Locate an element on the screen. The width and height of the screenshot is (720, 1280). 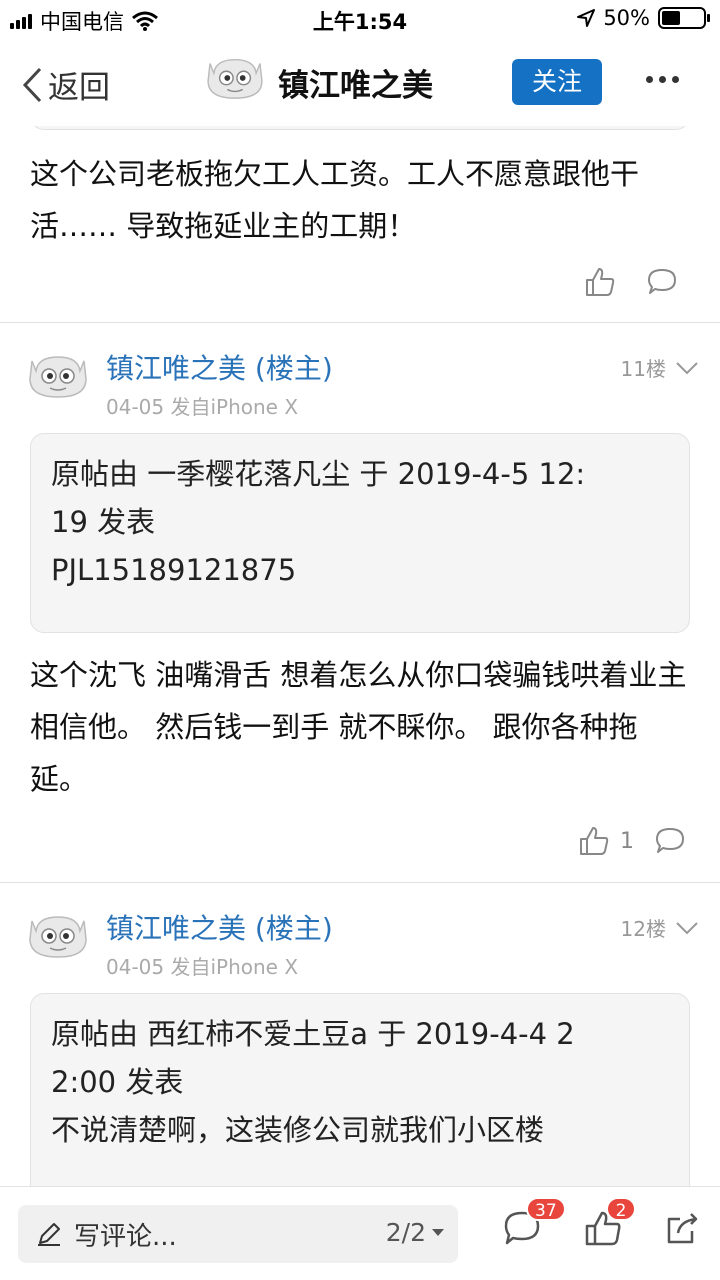
chevron-left-icon is located at coordinates (32, 84).